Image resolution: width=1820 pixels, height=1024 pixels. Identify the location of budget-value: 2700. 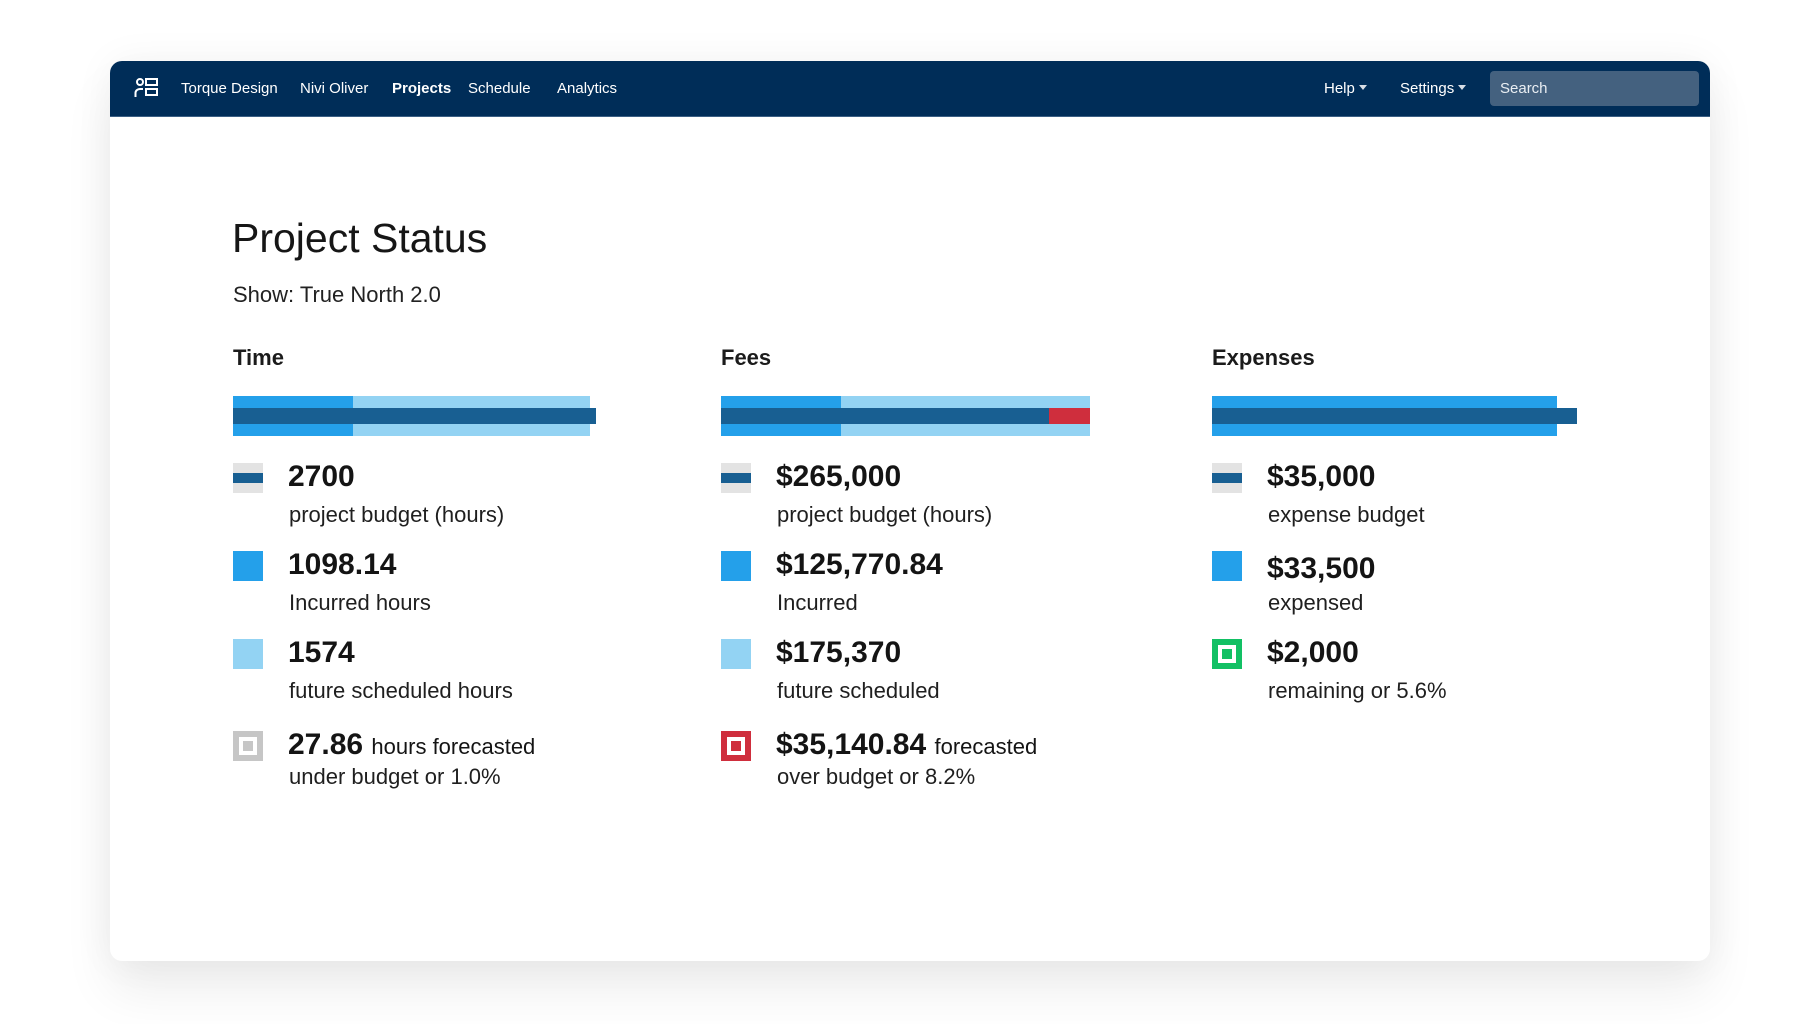
(321, 476).